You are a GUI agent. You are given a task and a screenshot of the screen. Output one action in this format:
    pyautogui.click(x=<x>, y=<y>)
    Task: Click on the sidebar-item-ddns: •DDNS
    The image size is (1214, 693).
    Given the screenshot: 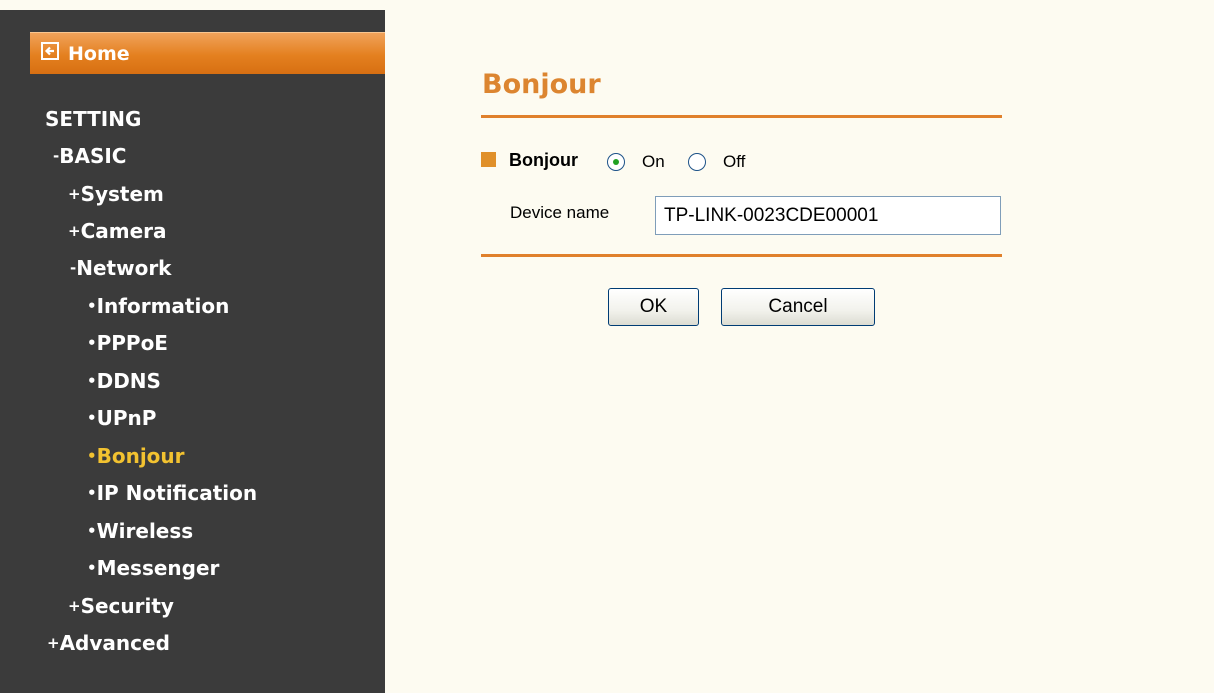 What is the action you would take?
    pyautogui.click(x=124, y=381)
    